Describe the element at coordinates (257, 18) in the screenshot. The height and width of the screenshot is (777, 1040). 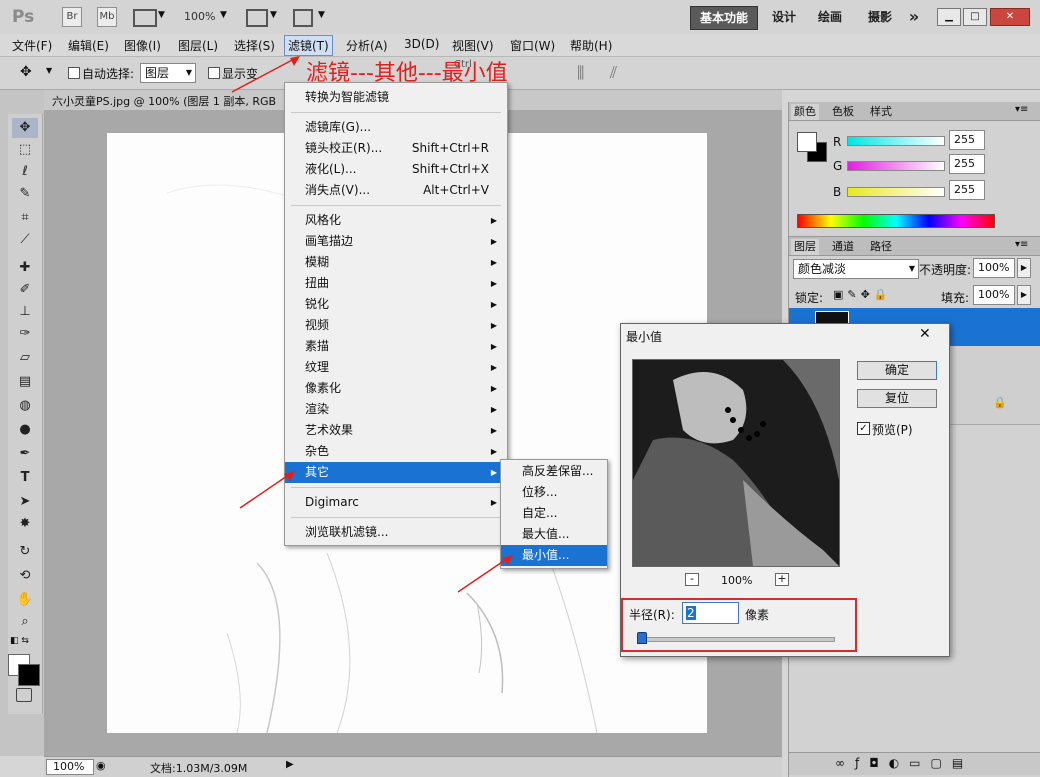
I see `arrange-documents-icon` at that location.